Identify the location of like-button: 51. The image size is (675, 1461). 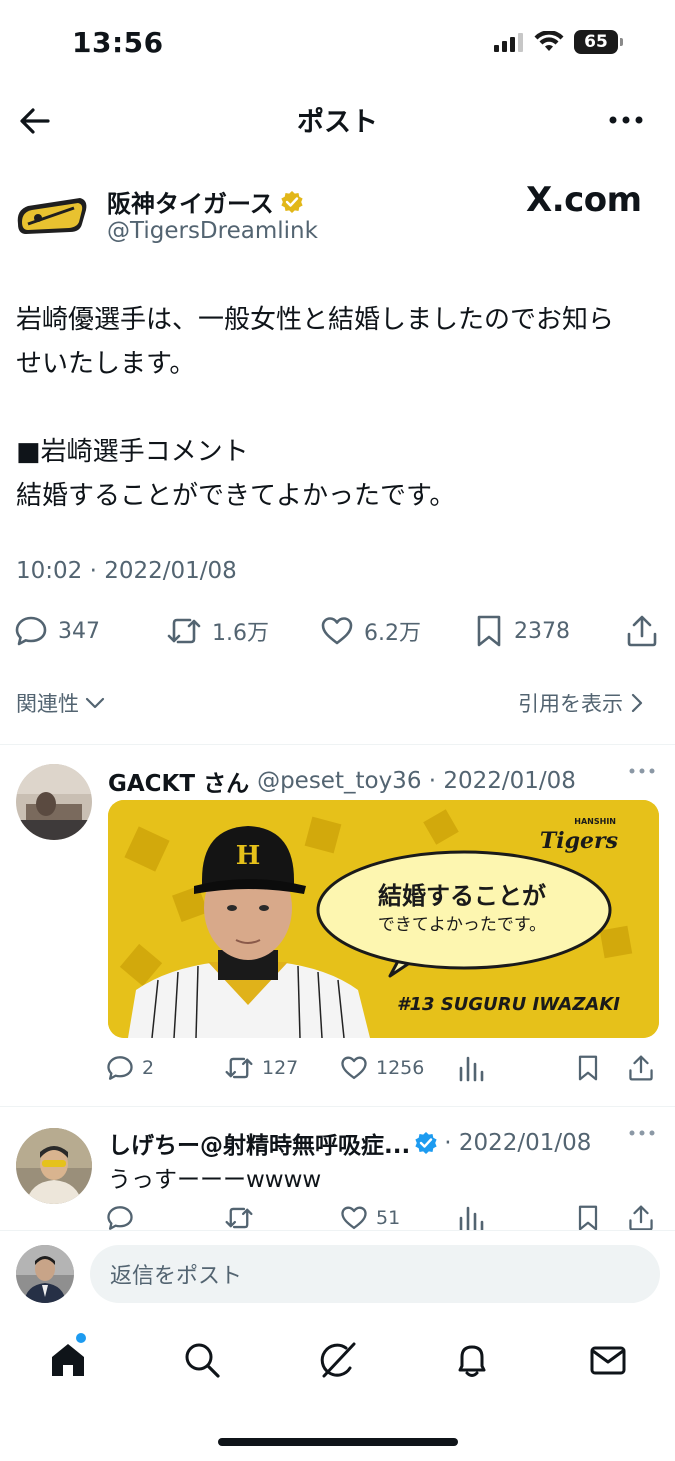
(370, 1218).